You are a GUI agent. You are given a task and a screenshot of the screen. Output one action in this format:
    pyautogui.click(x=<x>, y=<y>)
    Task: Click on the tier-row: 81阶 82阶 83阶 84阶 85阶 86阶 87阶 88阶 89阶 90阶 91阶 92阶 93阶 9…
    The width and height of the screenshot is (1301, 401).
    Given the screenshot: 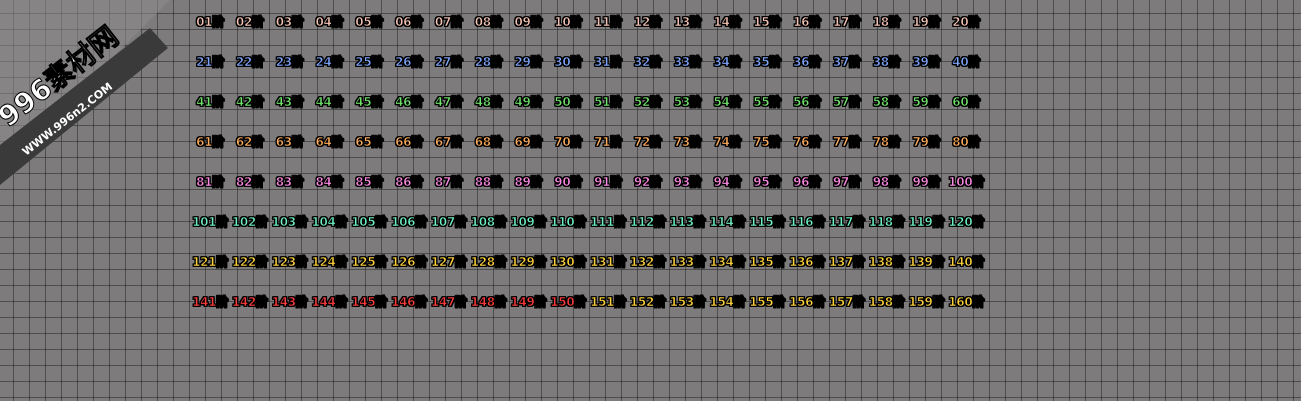 What is the action you would take?
    pyautogui.click(x=590, y=191)
    